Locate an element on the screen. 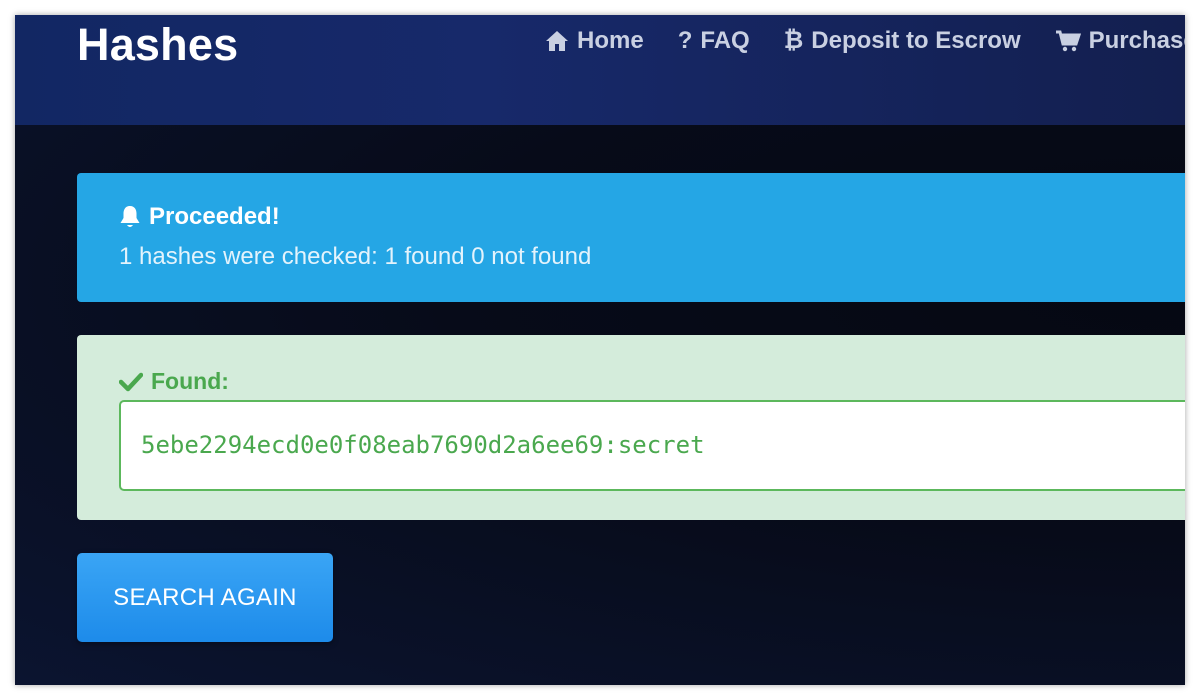 This screenshot has width=1200, height=700. cart-icon is located at coordinates (1068, 41).